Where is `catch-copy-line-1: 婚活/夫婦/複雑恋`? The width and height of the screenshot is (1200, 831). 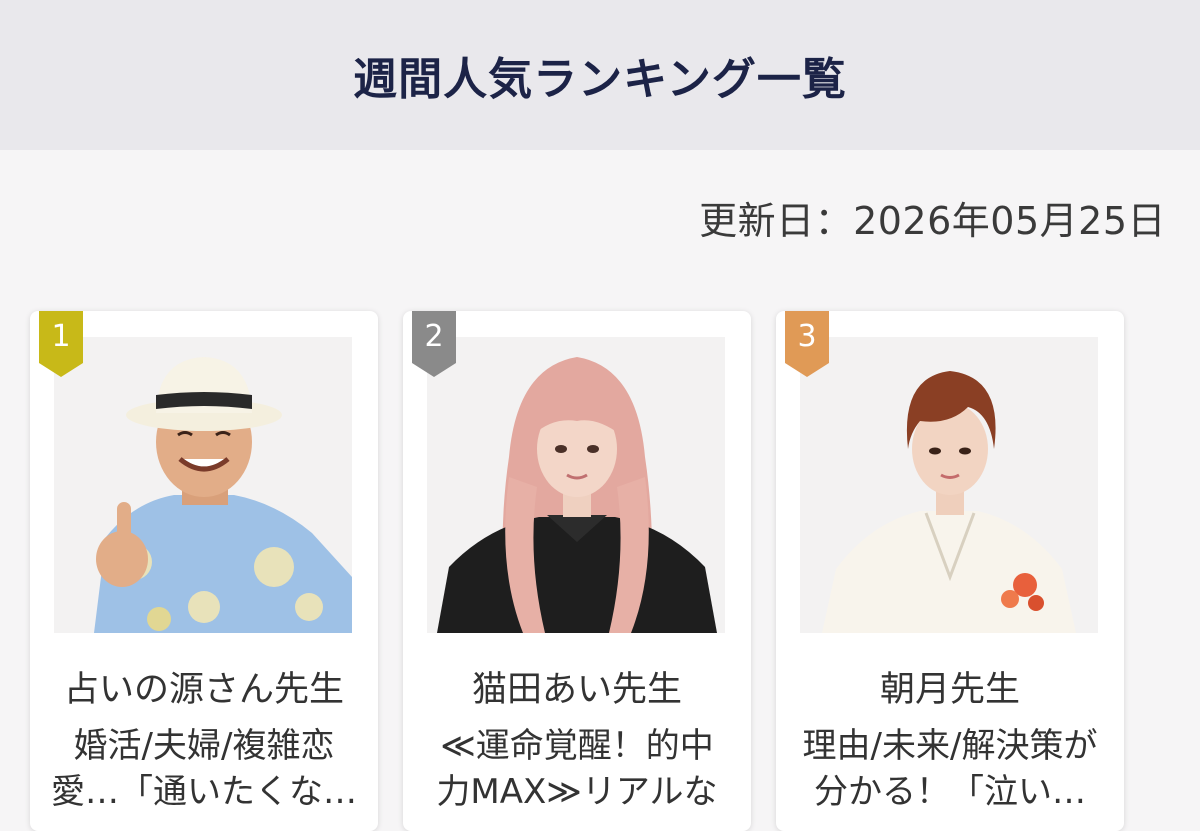 catch-copy-line-1: 婚活/夫婦/複雑恋 is located at coordinates (204, 746).